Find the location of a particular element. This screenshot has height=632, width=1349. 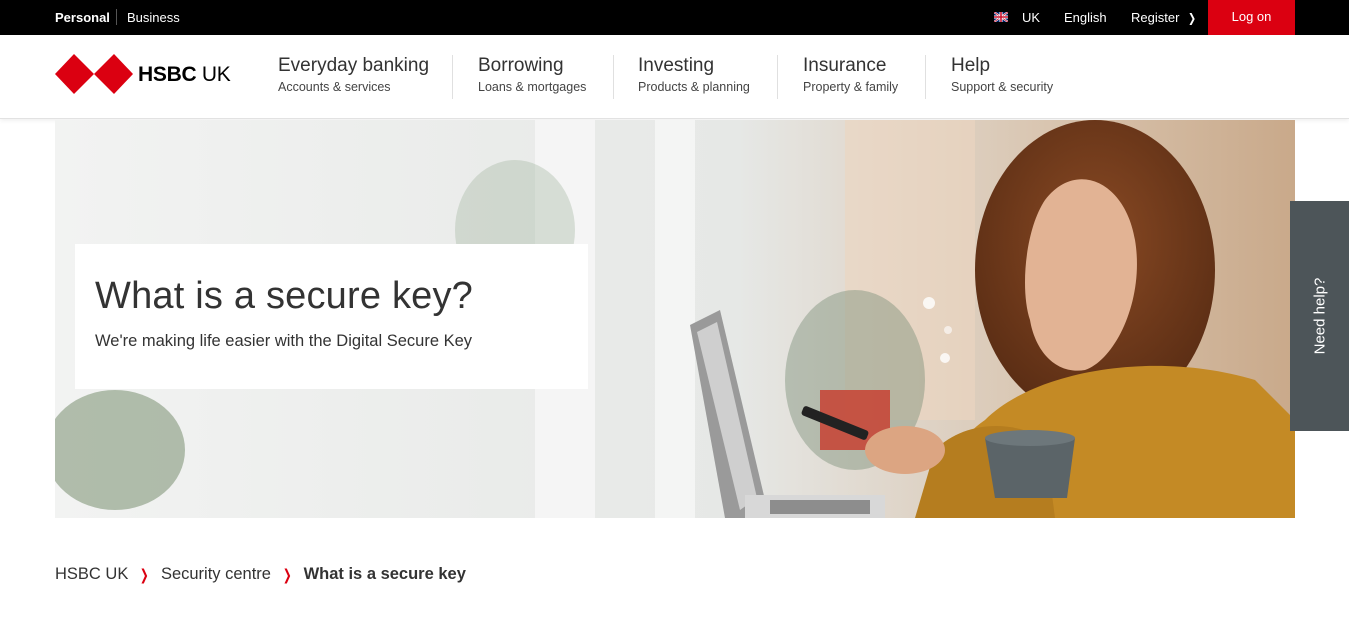

need-help-label: Need help? is located at coordinates (1319, 316).